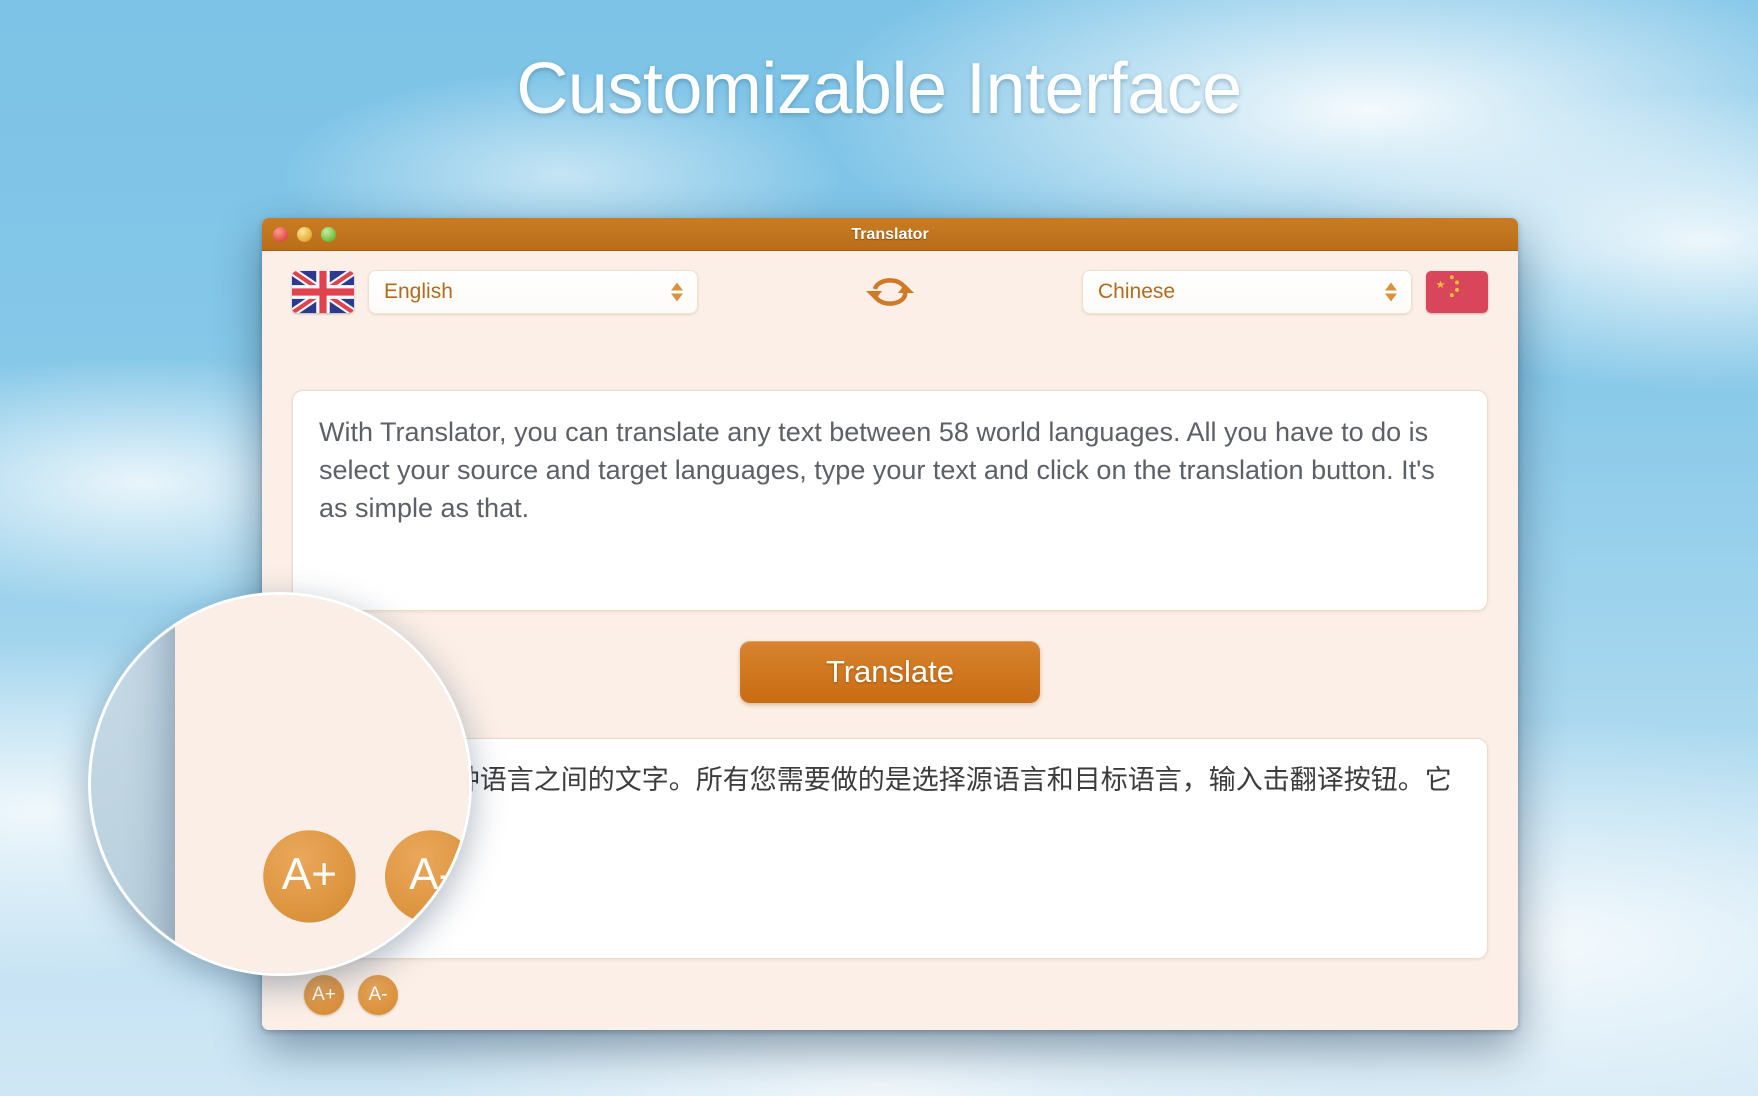 The width and height of the screenshot is (1758, 1096). Describe the element at coordinates (1137, 291) in the screenshot. I see `target-language-value: Chinese` at that location.